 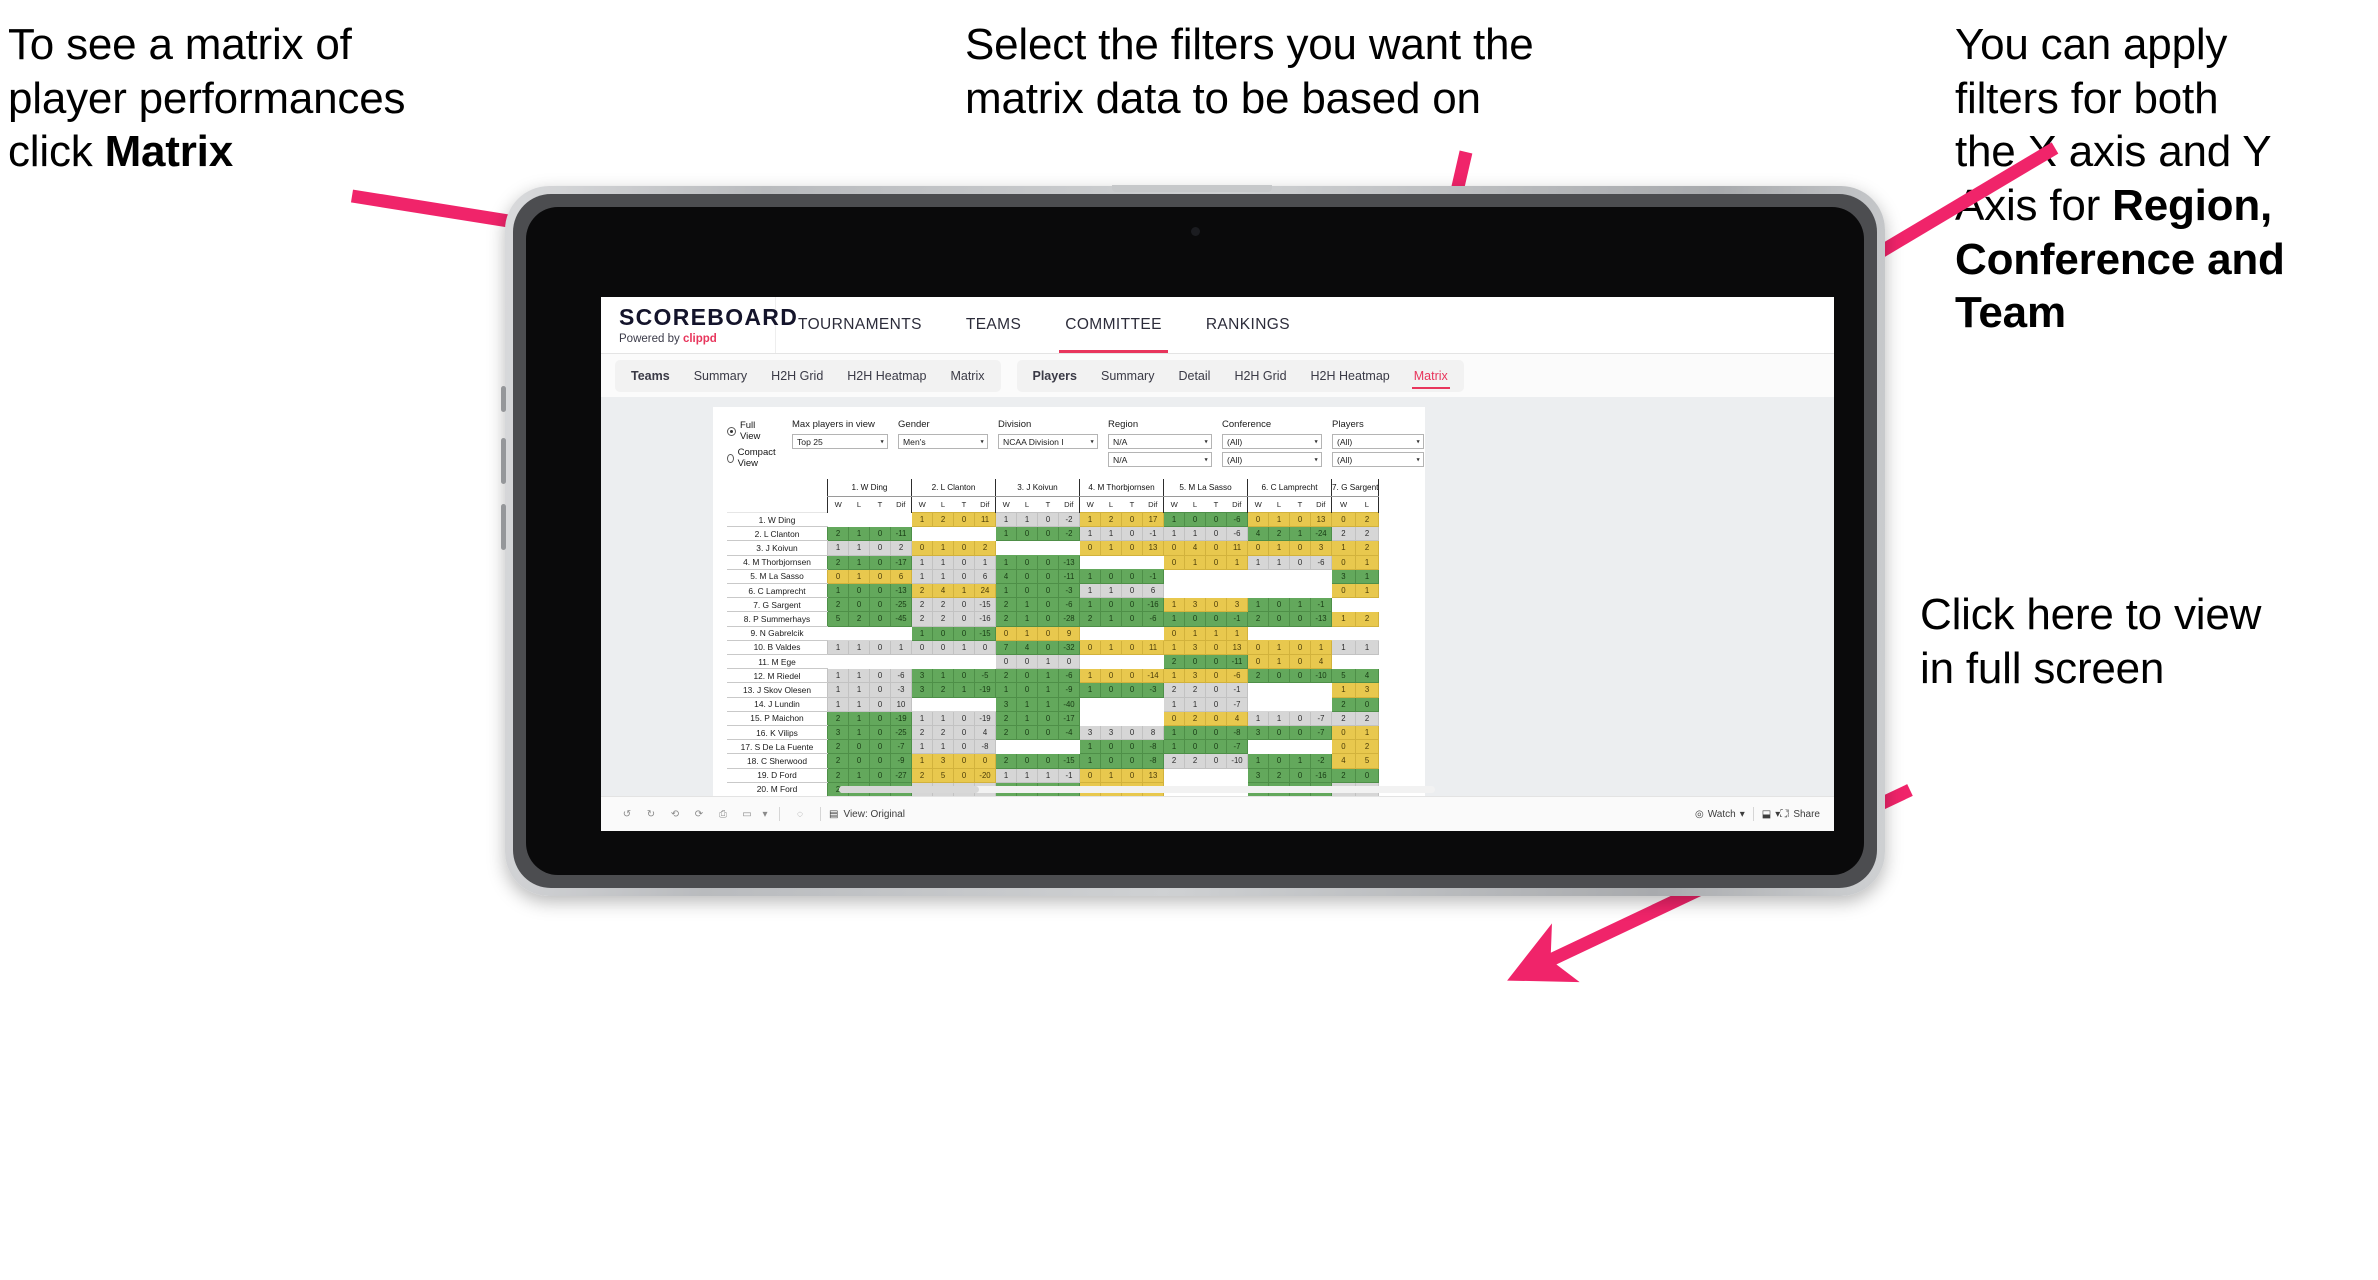 I want to click on tablet-button-volume-up, so click(x=503, y=461).